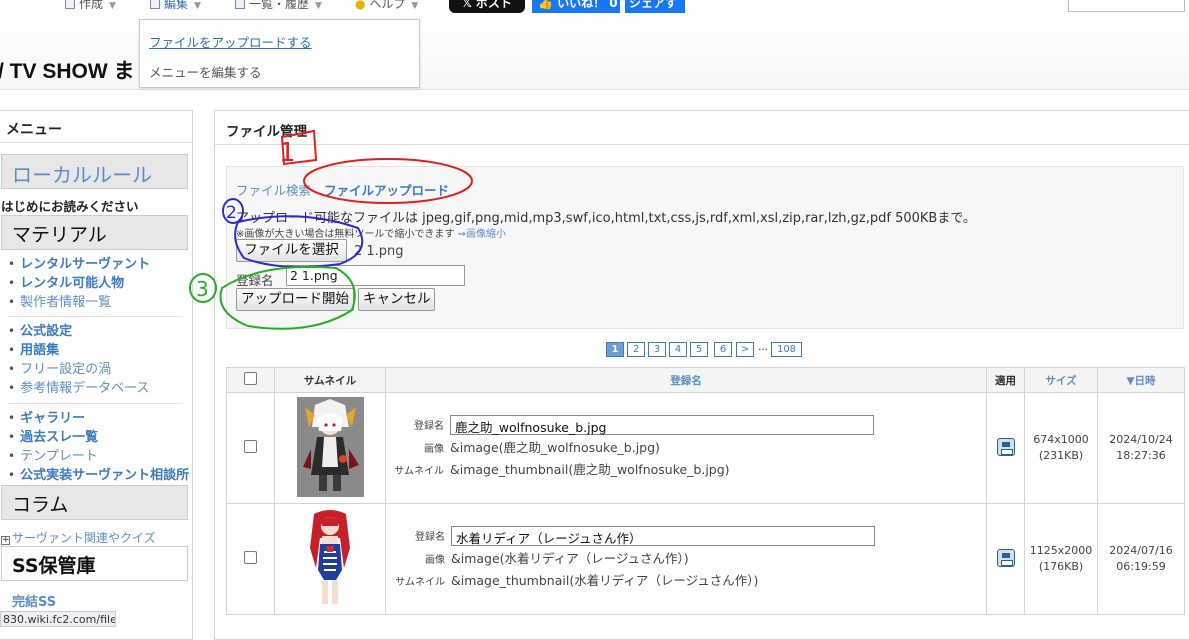  Describe the element at coordinates (1061, 439) in the screenshot. I see `image-dimensions: 674x1000` at that location.